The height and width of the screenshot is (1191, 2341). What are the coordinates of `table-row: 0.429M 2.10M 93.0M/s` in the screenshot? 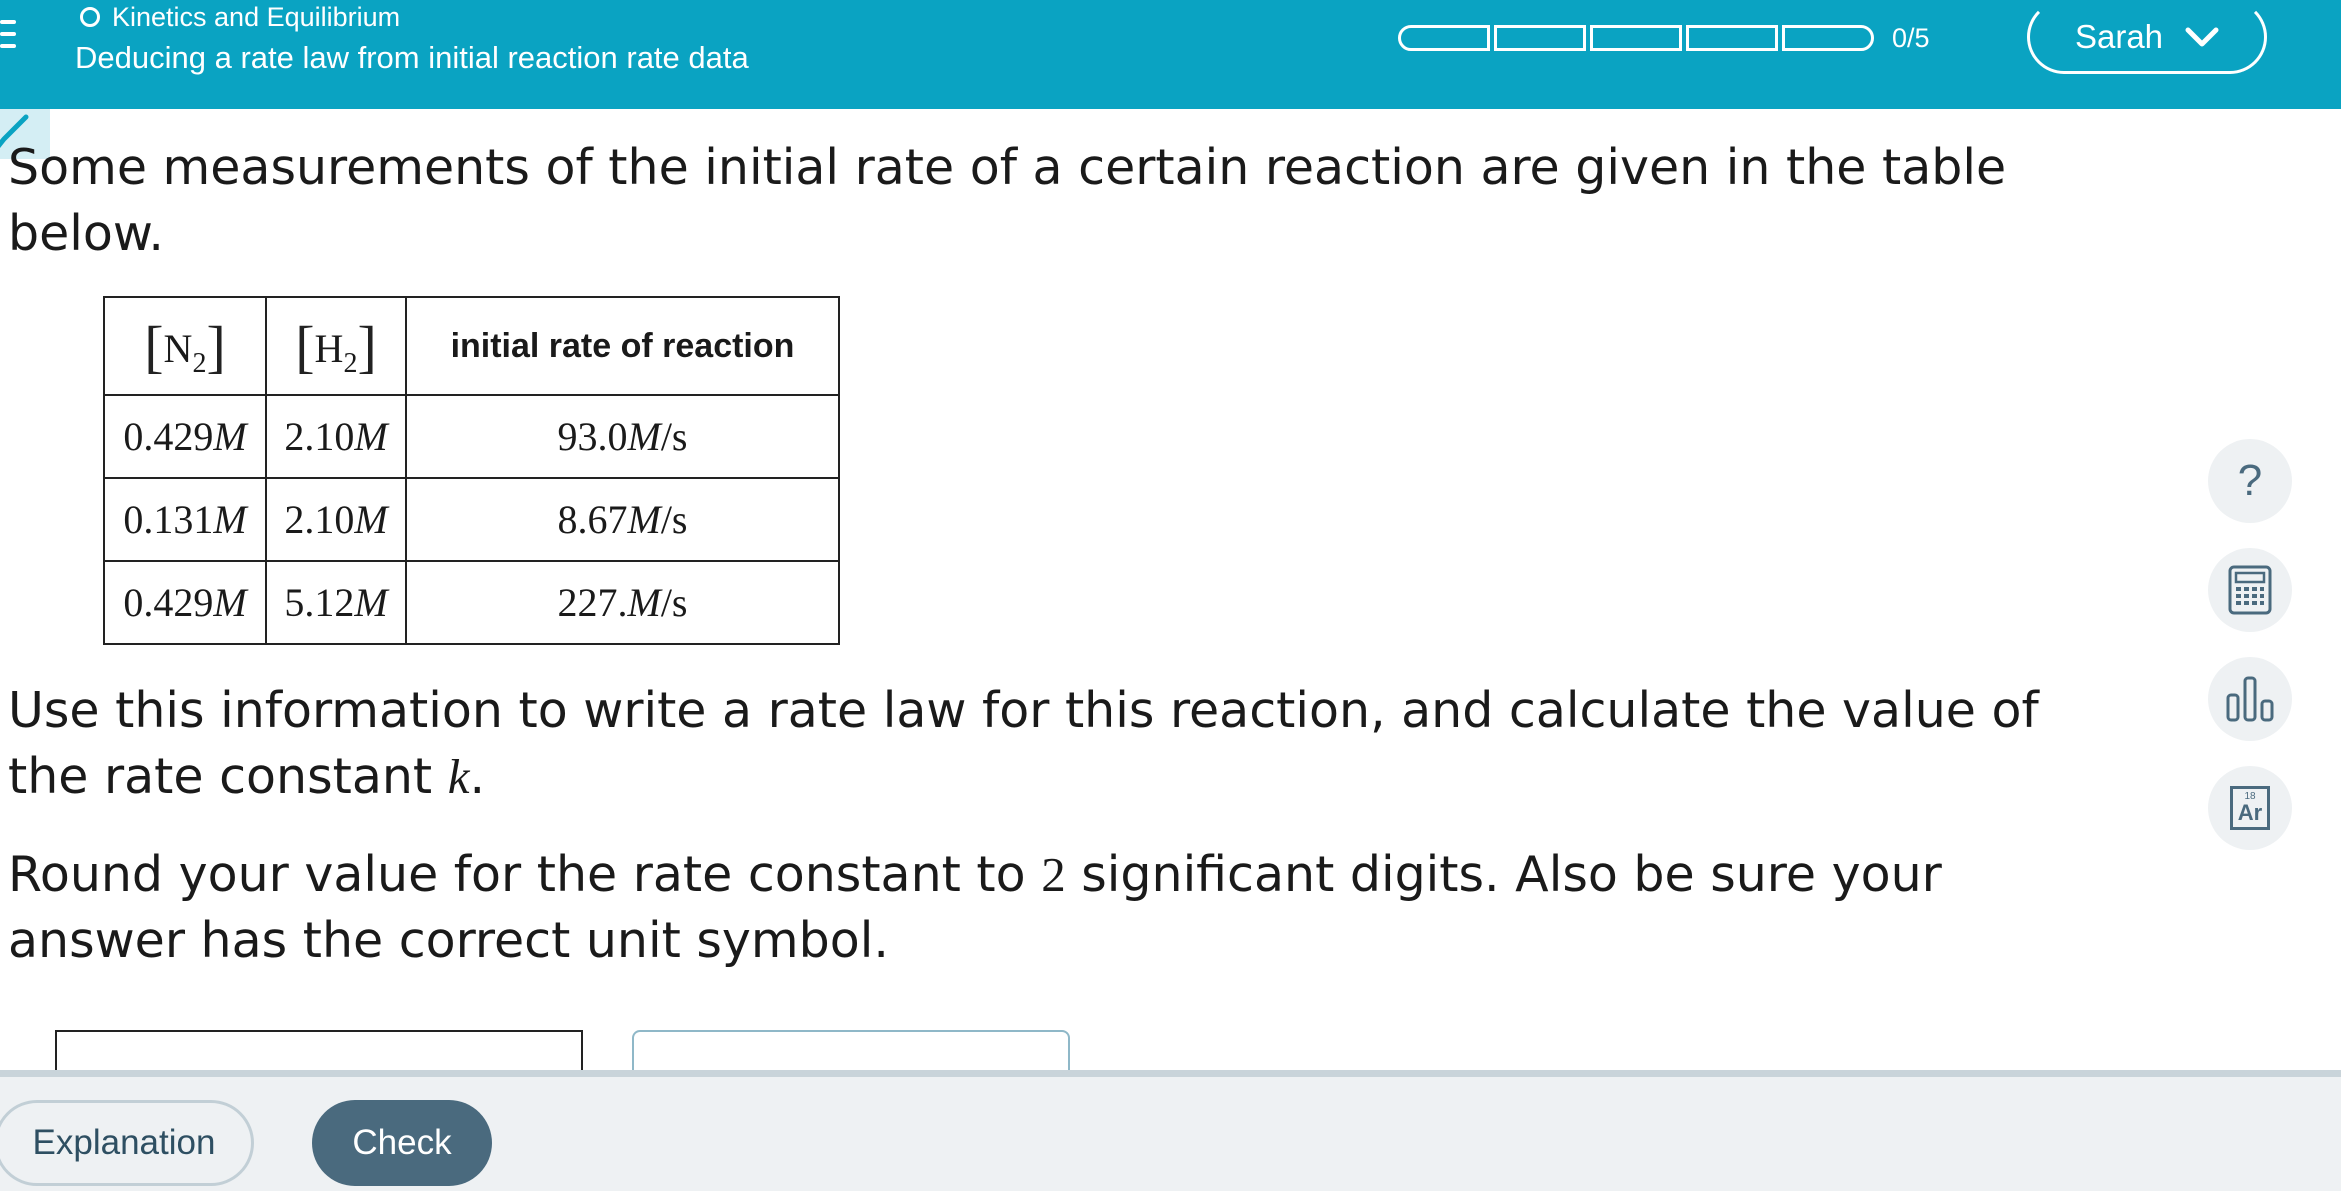 It's located at (471, 436).